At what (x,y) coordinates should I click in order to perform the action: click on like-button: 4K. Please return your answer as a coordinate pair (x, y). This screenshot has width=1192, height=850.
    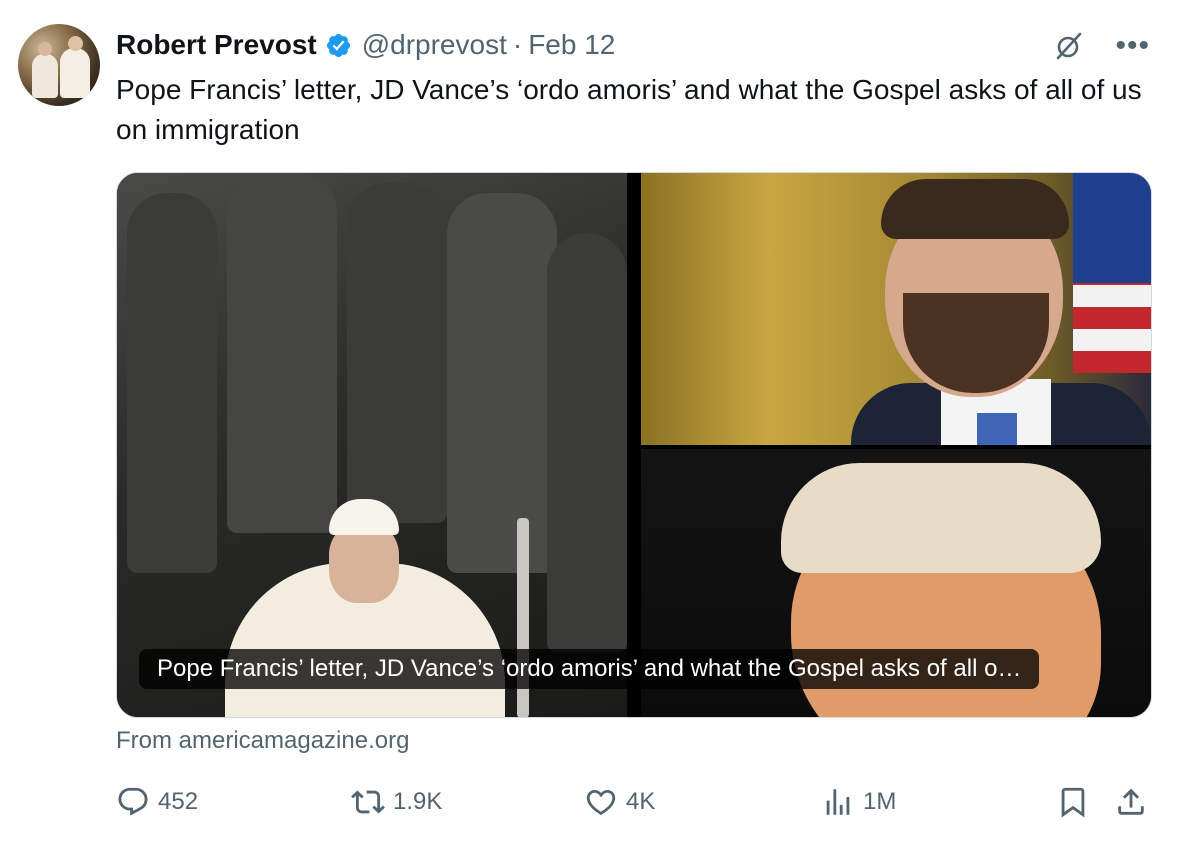
    Looking at the image, I should click on (619, 802).